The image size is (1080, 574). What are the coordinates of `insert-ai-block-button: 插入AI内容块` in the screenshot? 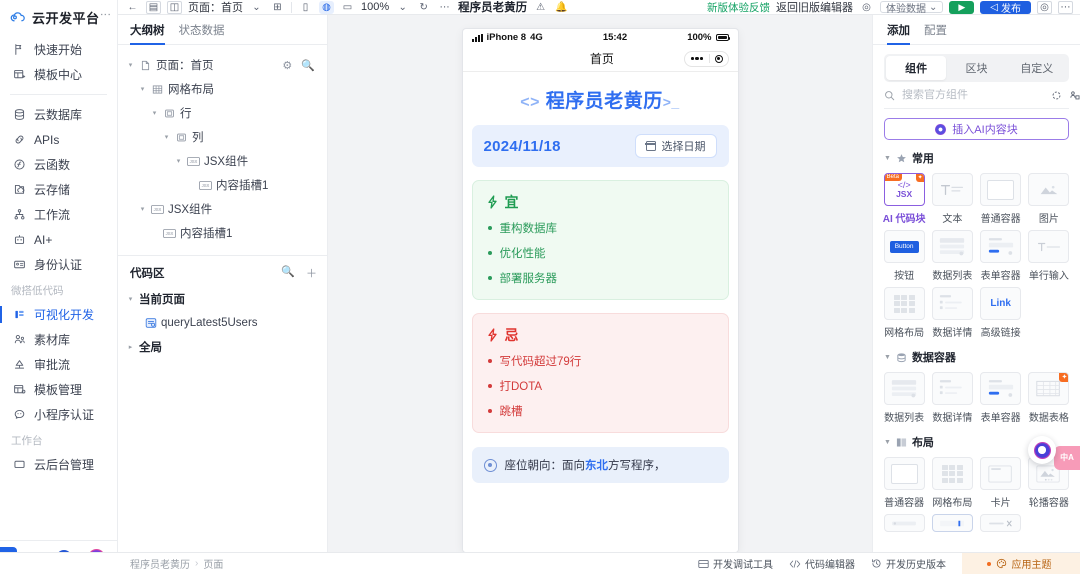 It's located at (976, 129).